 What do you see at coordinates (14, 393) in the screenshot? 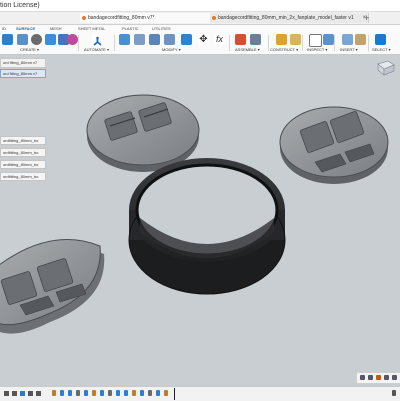
I see `previous-step-icon` at bounding box center [14, 393].